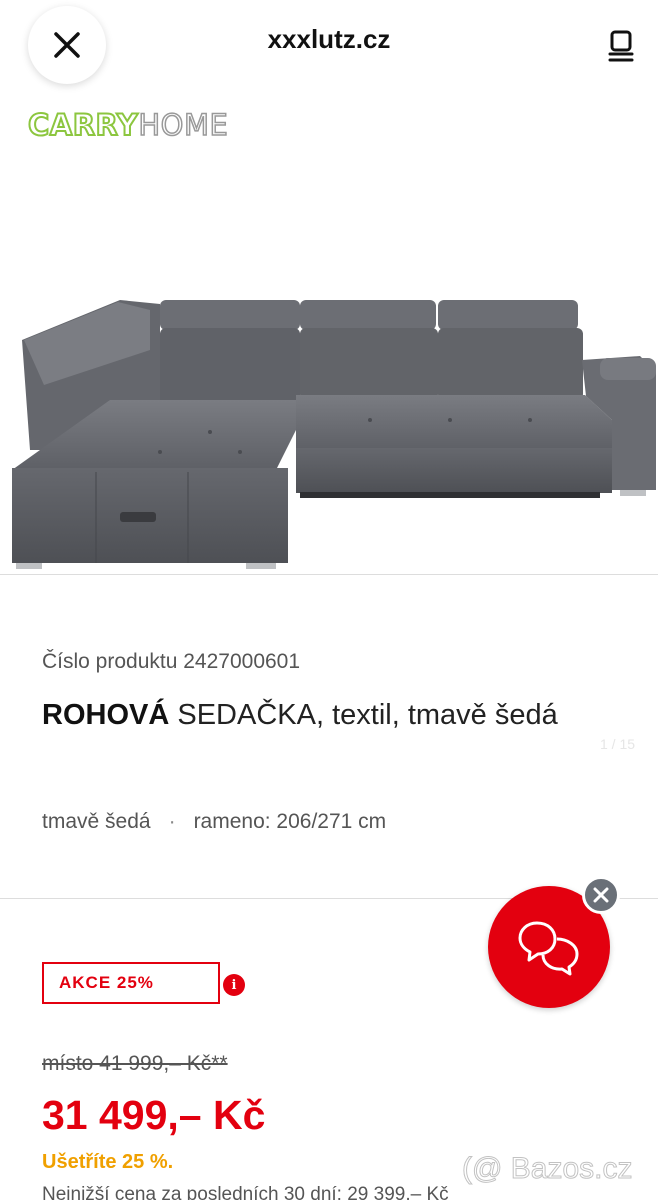  I want to click on brand-logo: CARRYHOME, so click(128, 125).